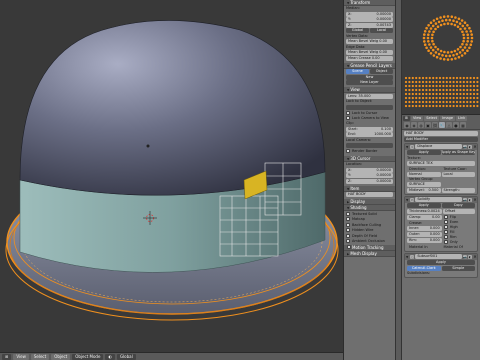  I want to click on render-tab-icon: ◉, so click(407, 125).